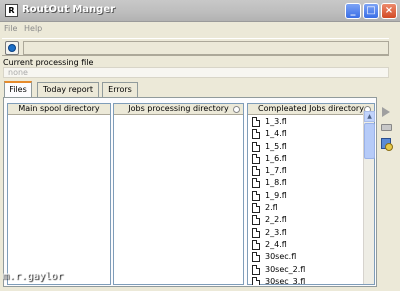 This screenshot has height=291, width=400. I want to click on file-name: 1_8.fl, so click(276, 183).